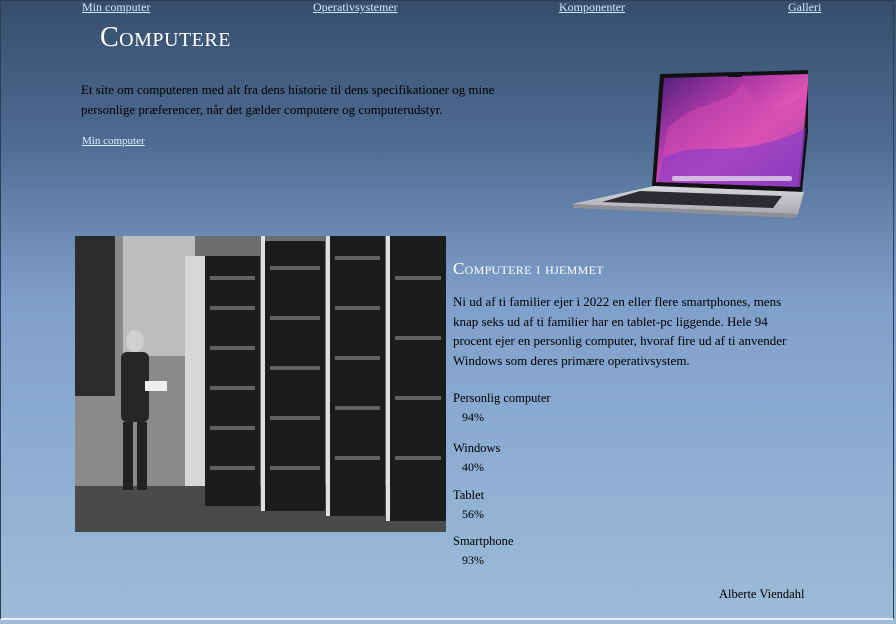 The height and width of the screenshot is (624, 896). I want to click on min-computer-link: Min computer, so click(113, 141).